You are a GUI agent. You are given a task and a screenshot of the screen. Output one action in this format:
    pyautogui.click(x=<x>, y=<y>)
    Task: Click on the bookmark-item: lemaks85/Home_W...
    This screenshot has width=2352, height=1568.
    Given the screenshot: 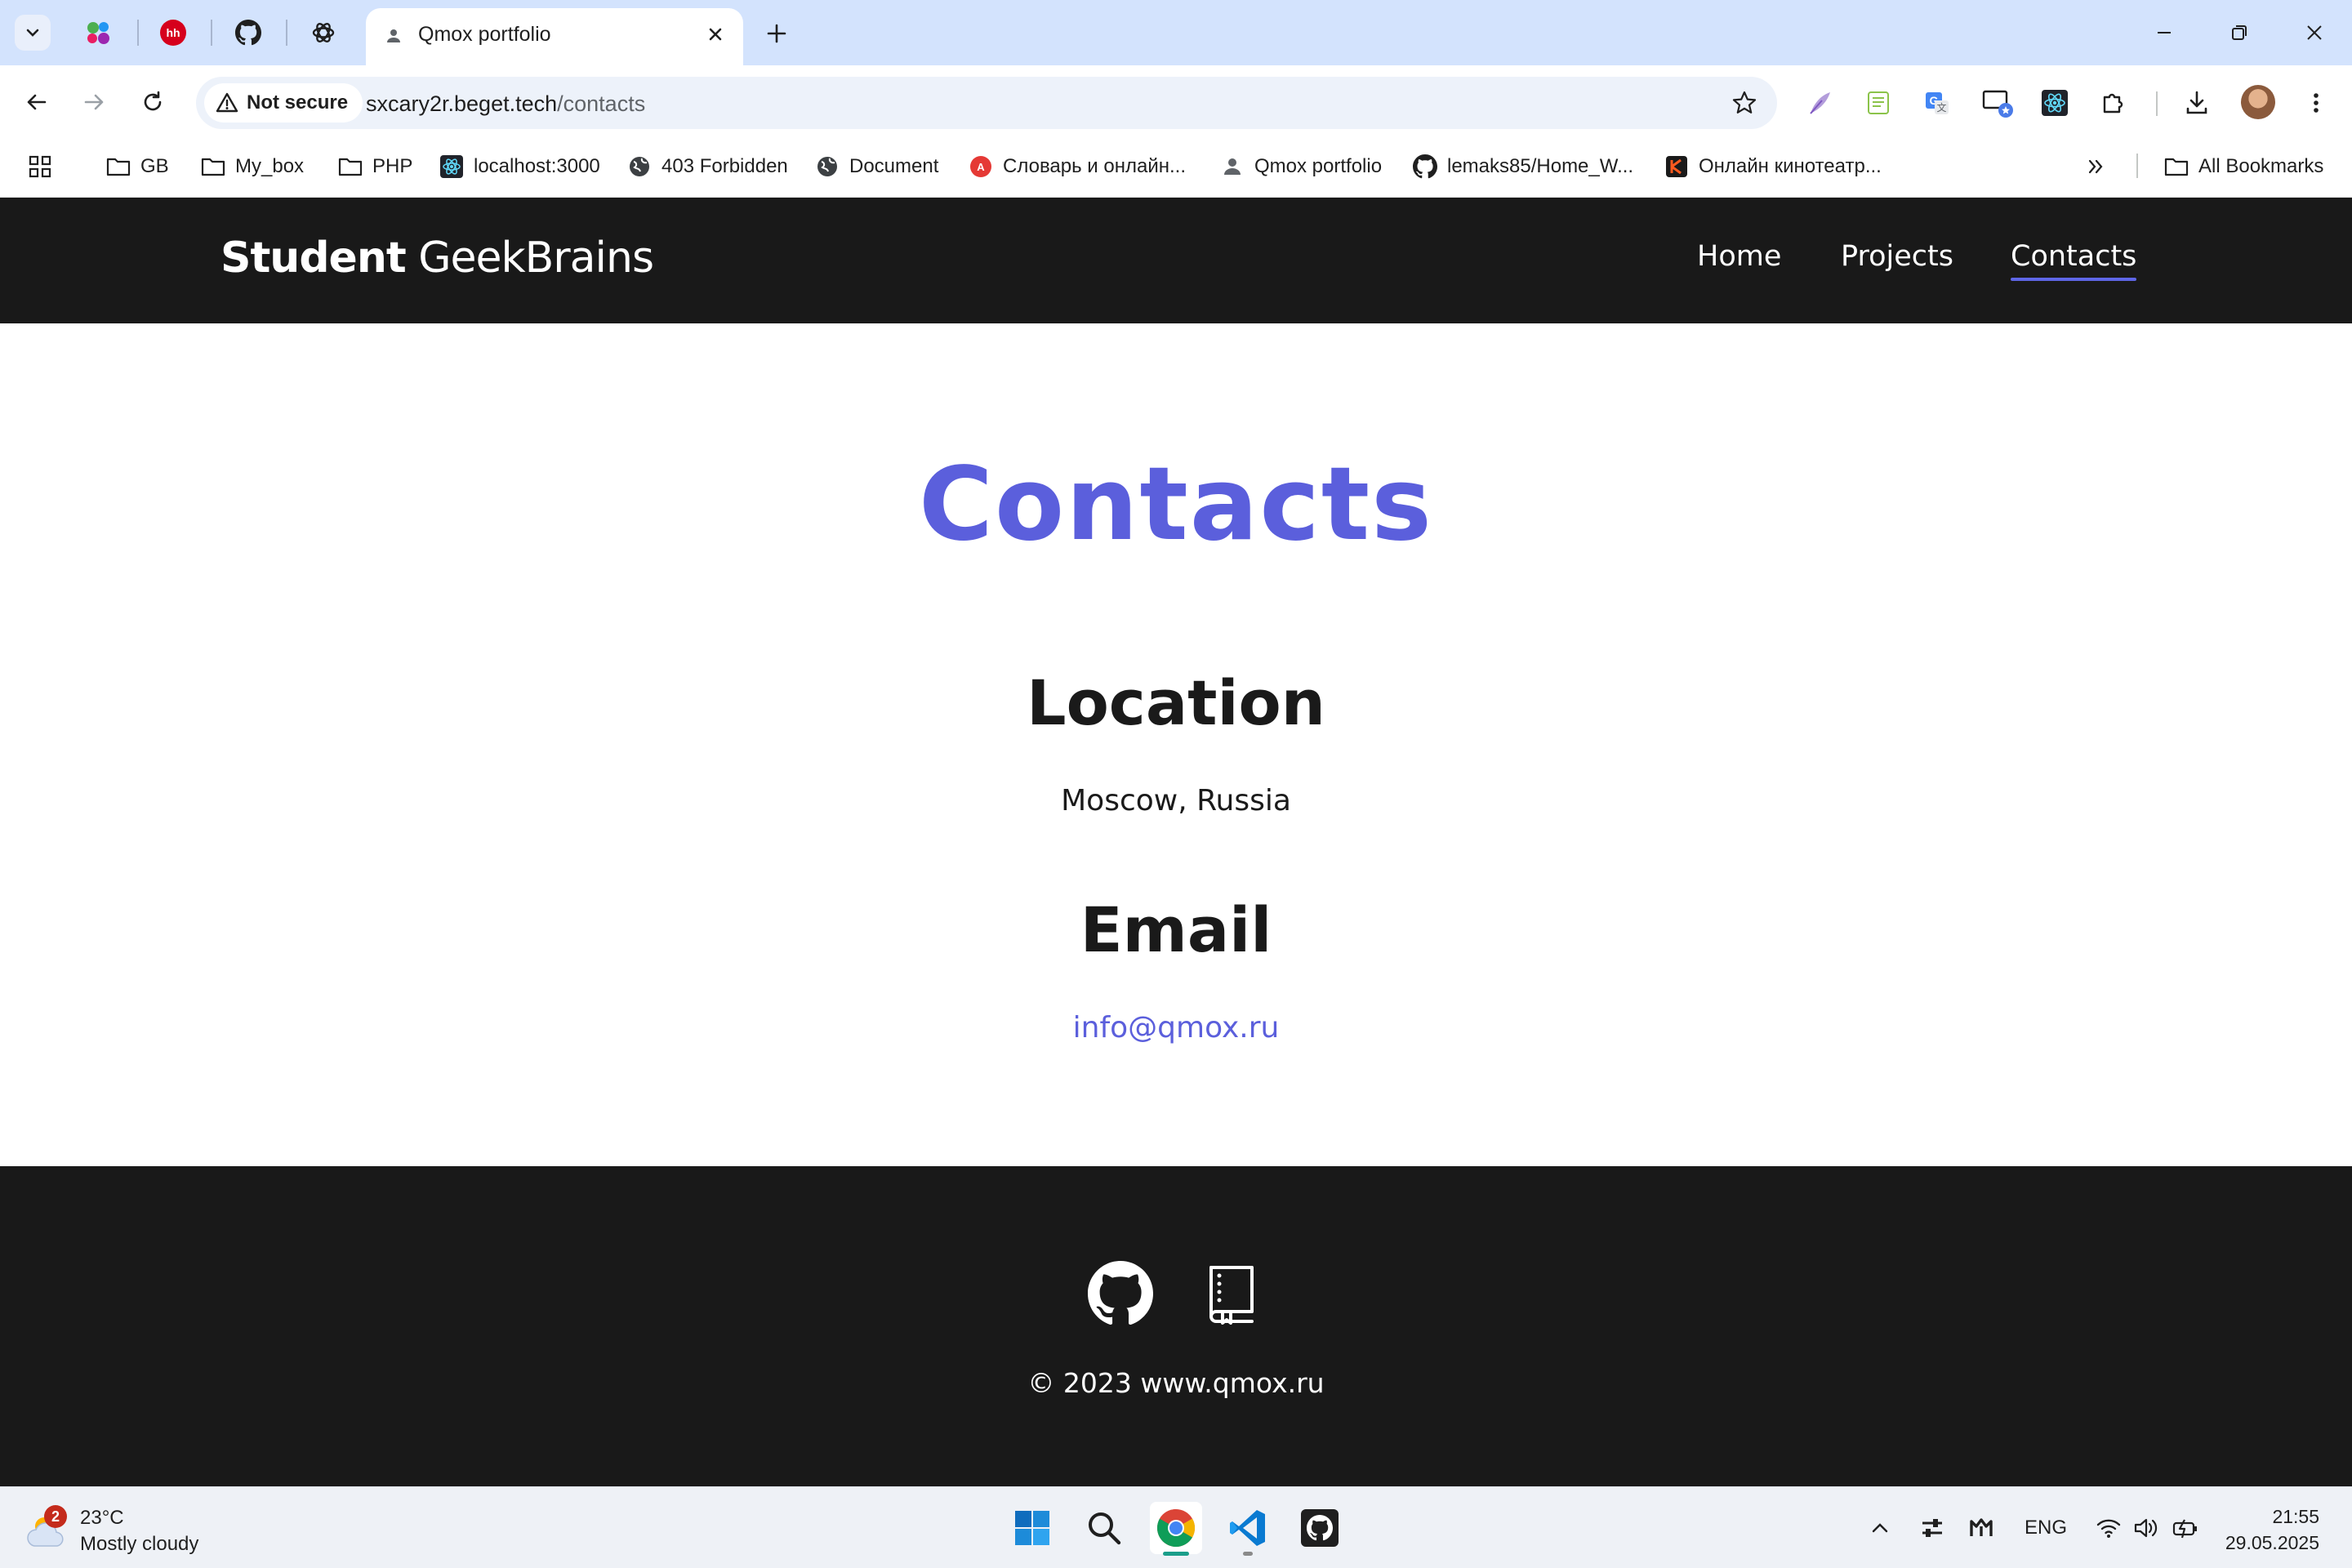 What is the action you would take?
    pyautogui.click(x=1523, y=166)
    